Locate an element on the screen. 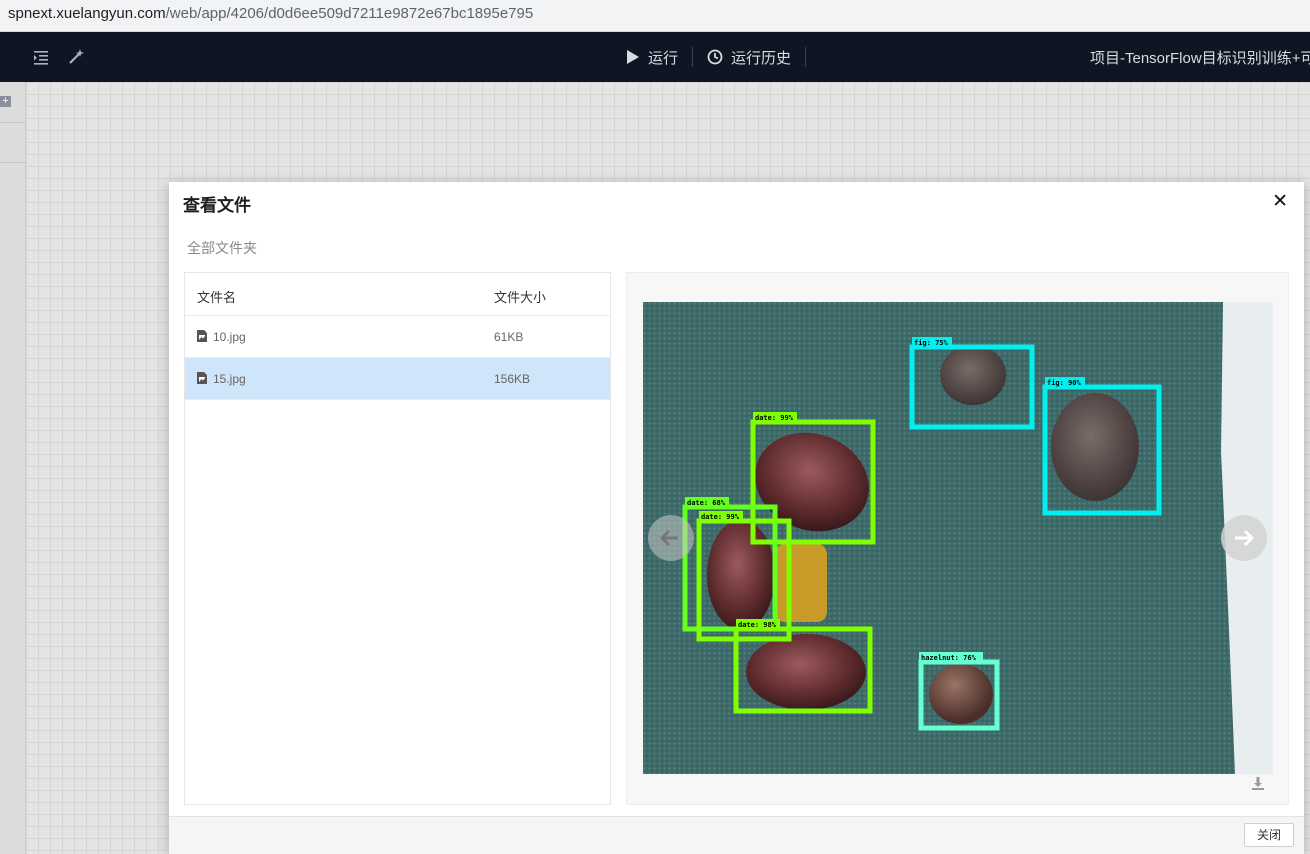 This screenshot has width=1310, height=854. left-panel-strip: + is located at coordinates (13, 468).